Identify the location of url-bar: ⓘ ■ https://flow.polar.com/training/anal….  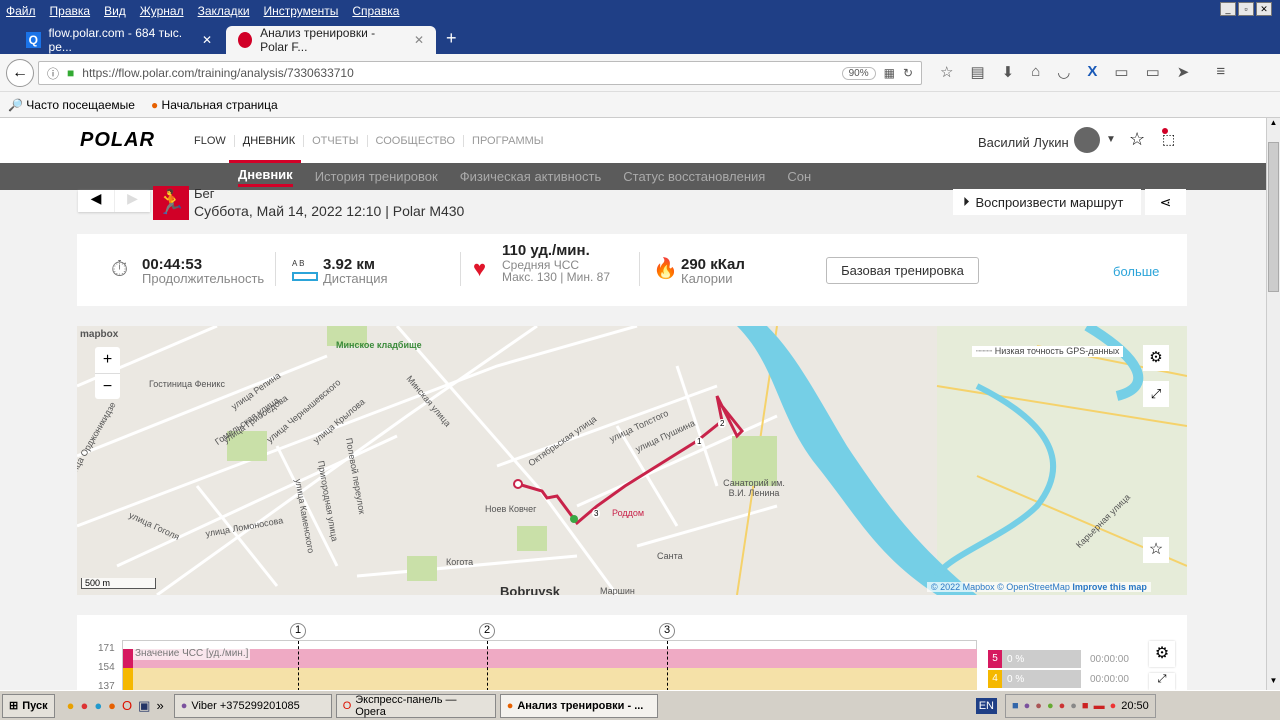
(480, 73).